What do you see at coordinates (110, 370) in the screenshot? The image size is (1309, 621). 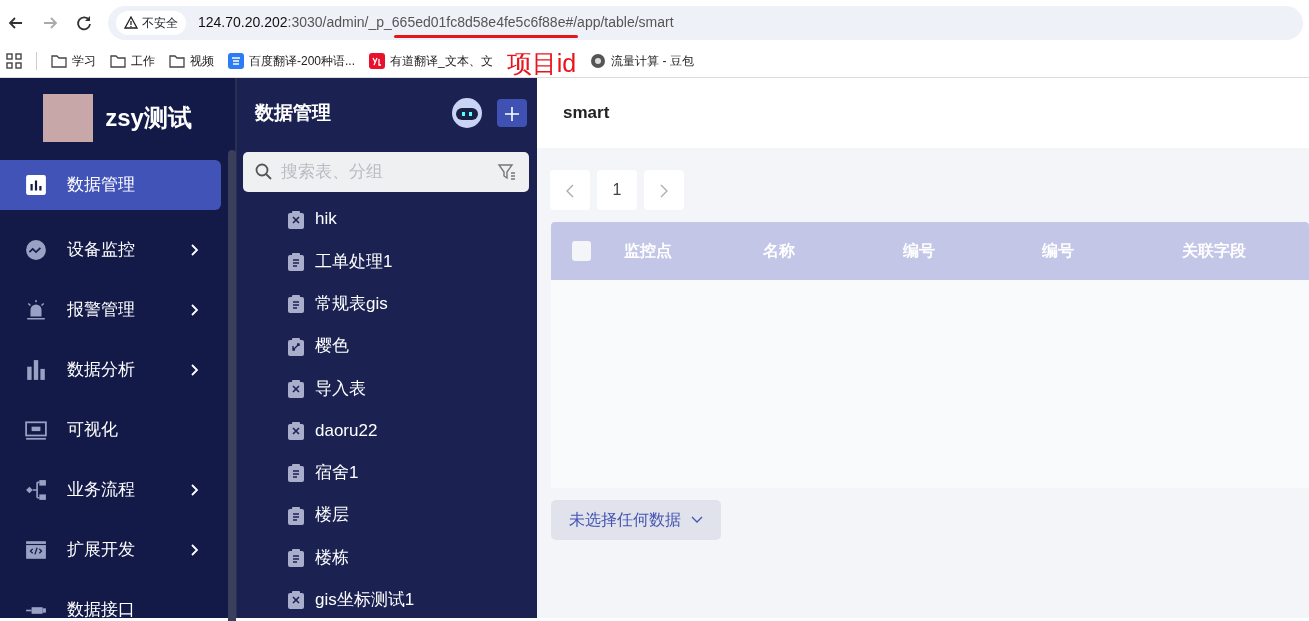 I see `sidebar-item: 数据分析` at bounding box center [110, 370].